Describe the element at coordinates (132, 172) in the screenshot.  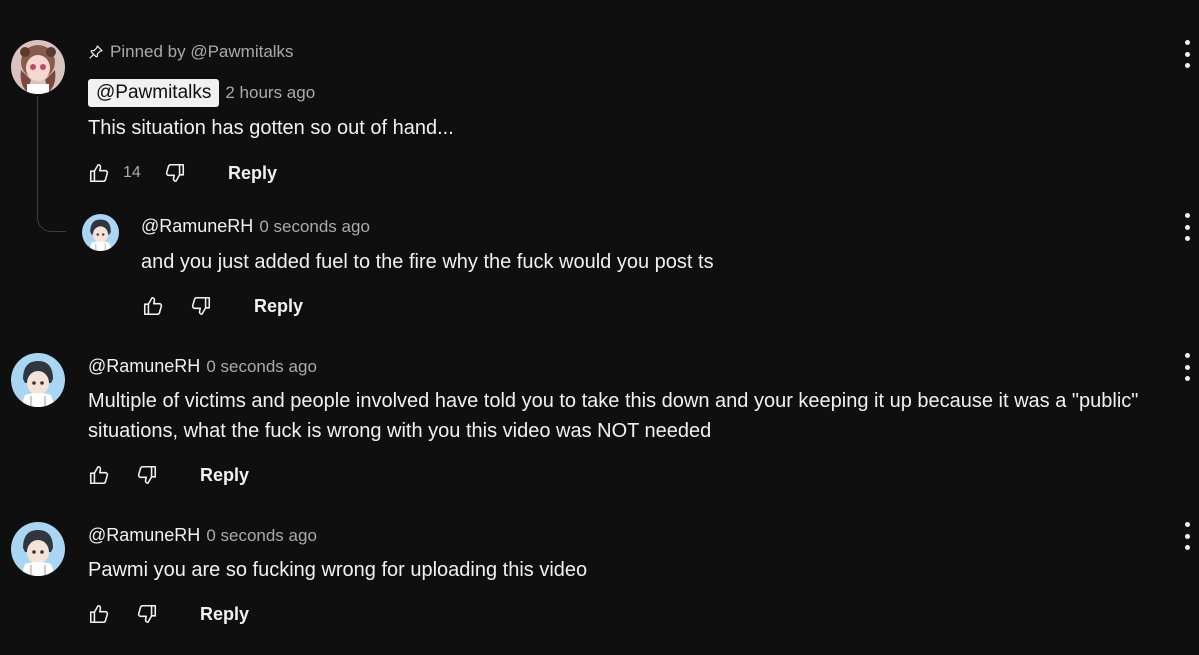
I see `like-count: 14` at that location.